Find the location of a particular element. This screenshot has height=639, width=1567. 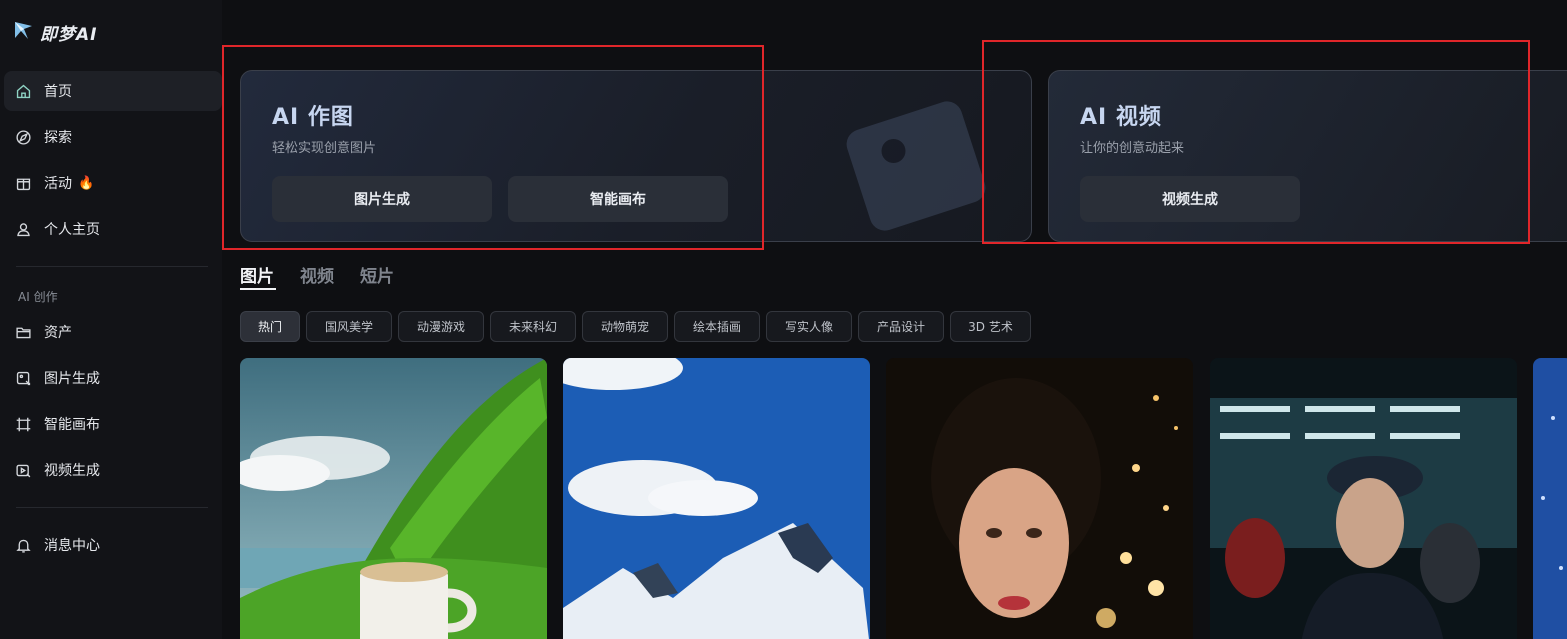

sidebar-item-activity: 活动 🔥 is located at coordinates (113, 183).